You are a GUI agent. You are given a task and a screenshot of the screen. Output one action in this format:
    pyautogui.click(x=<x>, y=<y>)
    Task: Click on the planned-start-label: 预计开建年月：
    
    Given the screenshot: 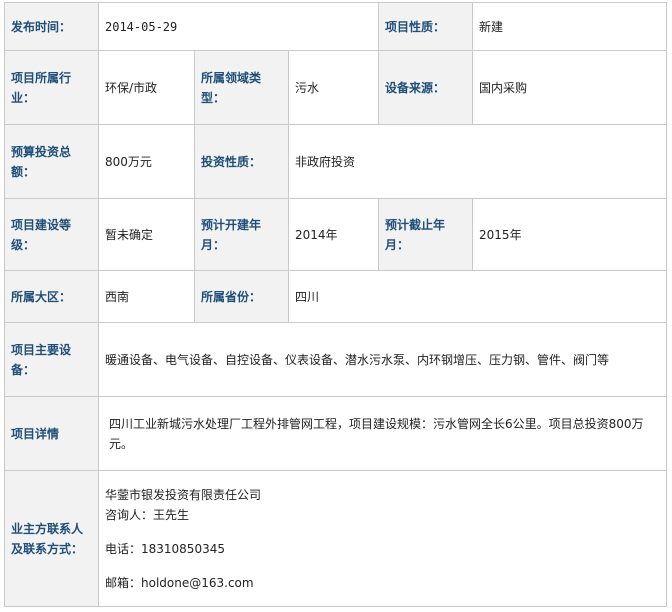 What is the action you would take?
    pyautogui.click(x=241, y=234)
    